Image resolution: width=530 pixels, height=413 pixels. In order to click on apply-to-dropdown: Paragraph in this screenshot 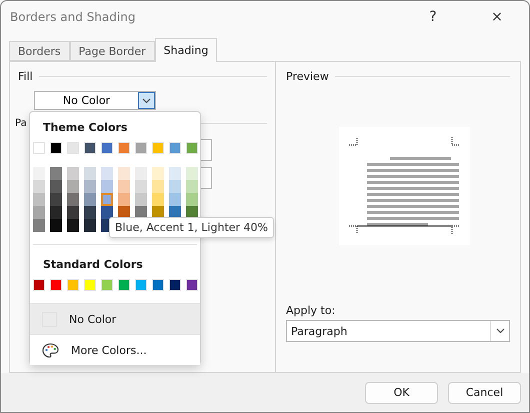, I will do `click(398, 331)`.